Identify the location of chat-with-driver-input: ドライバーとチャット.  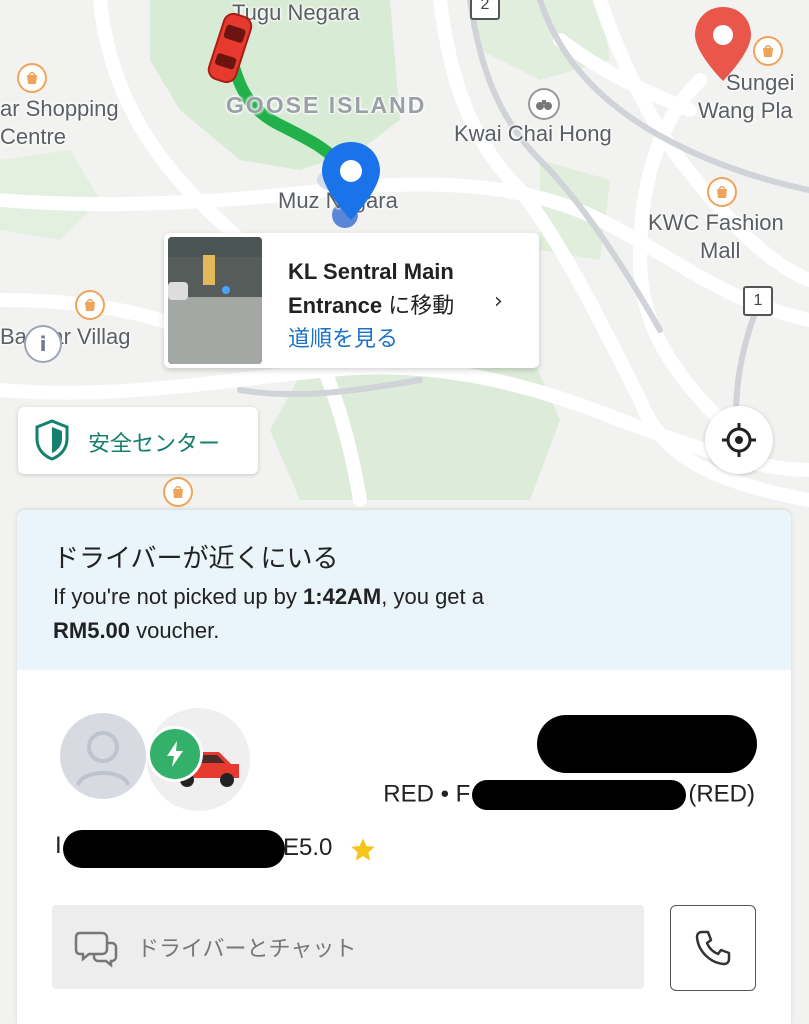
(348, 947).